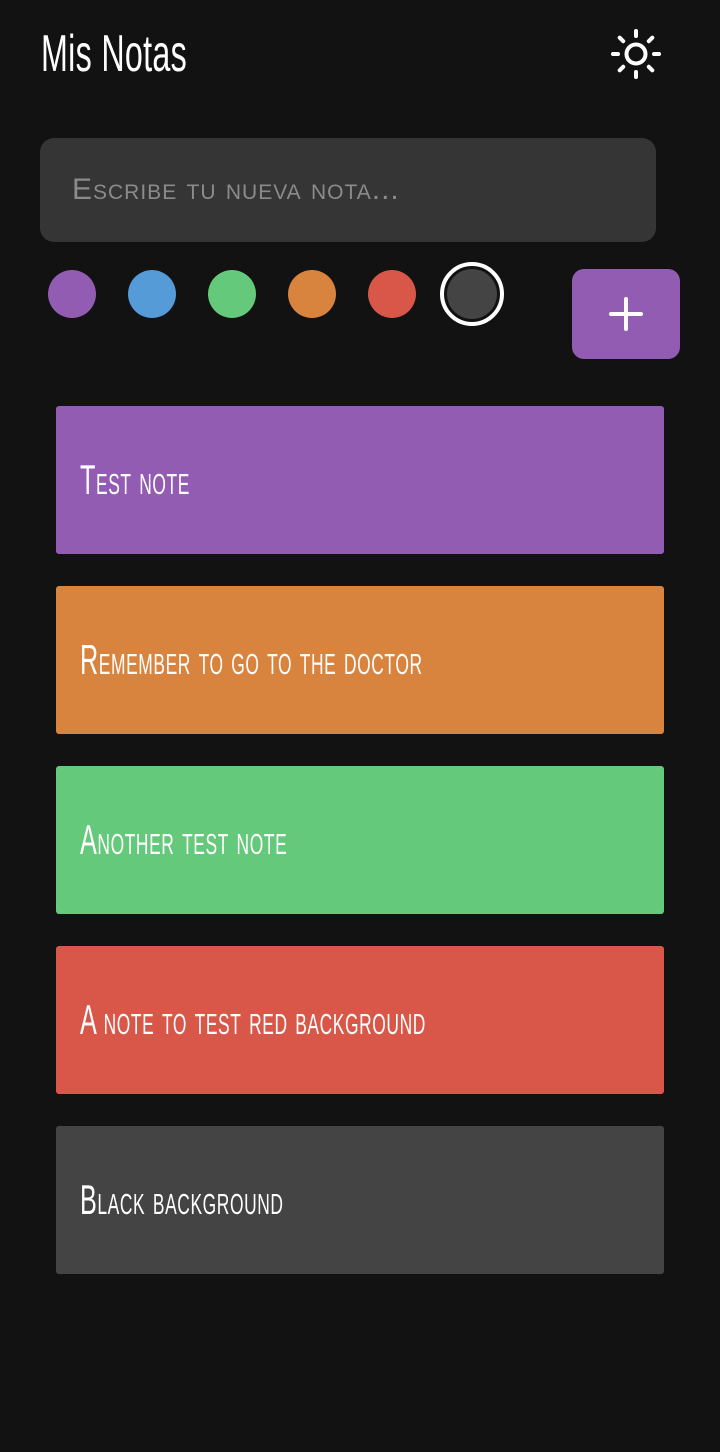 This screenshot has width=720, height=1452. Describe the element at coordinates (152, 294) in the screenshot. I see `color-swatch-blue` at that location.